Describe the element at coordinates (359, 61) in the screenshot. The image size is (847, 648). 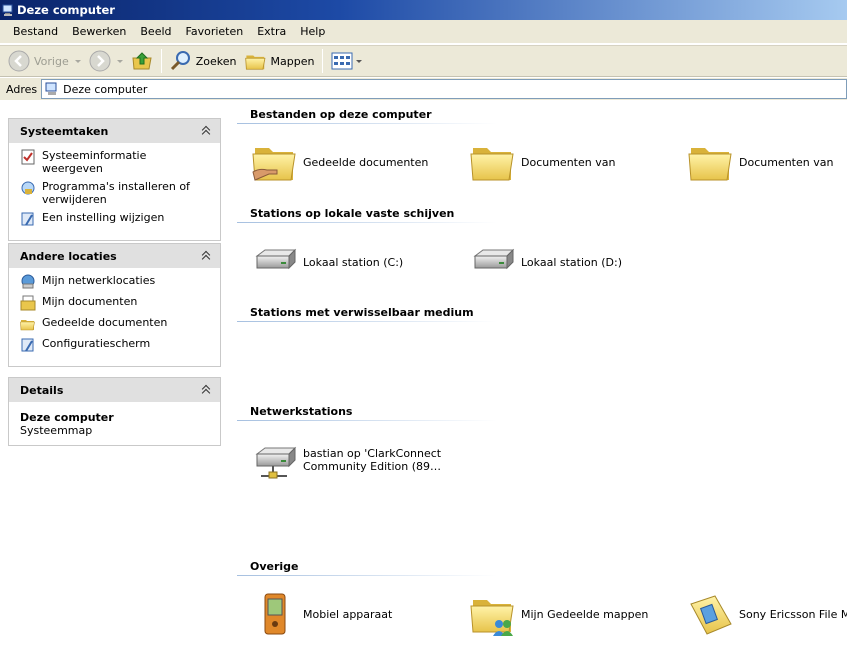
I see `views-dropdown-icon` at that location.